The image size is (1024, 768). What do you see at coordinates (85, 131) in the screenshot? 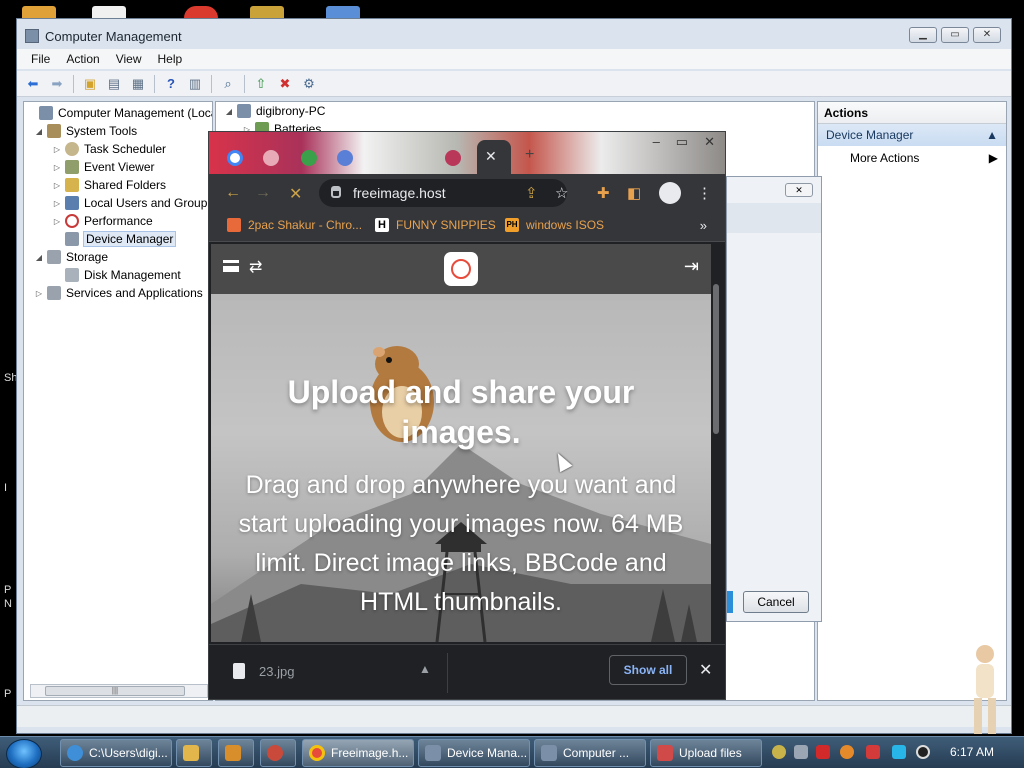
I see `tree-item-system-tools: ◢ System Tools` at bounding box center [85, 131].